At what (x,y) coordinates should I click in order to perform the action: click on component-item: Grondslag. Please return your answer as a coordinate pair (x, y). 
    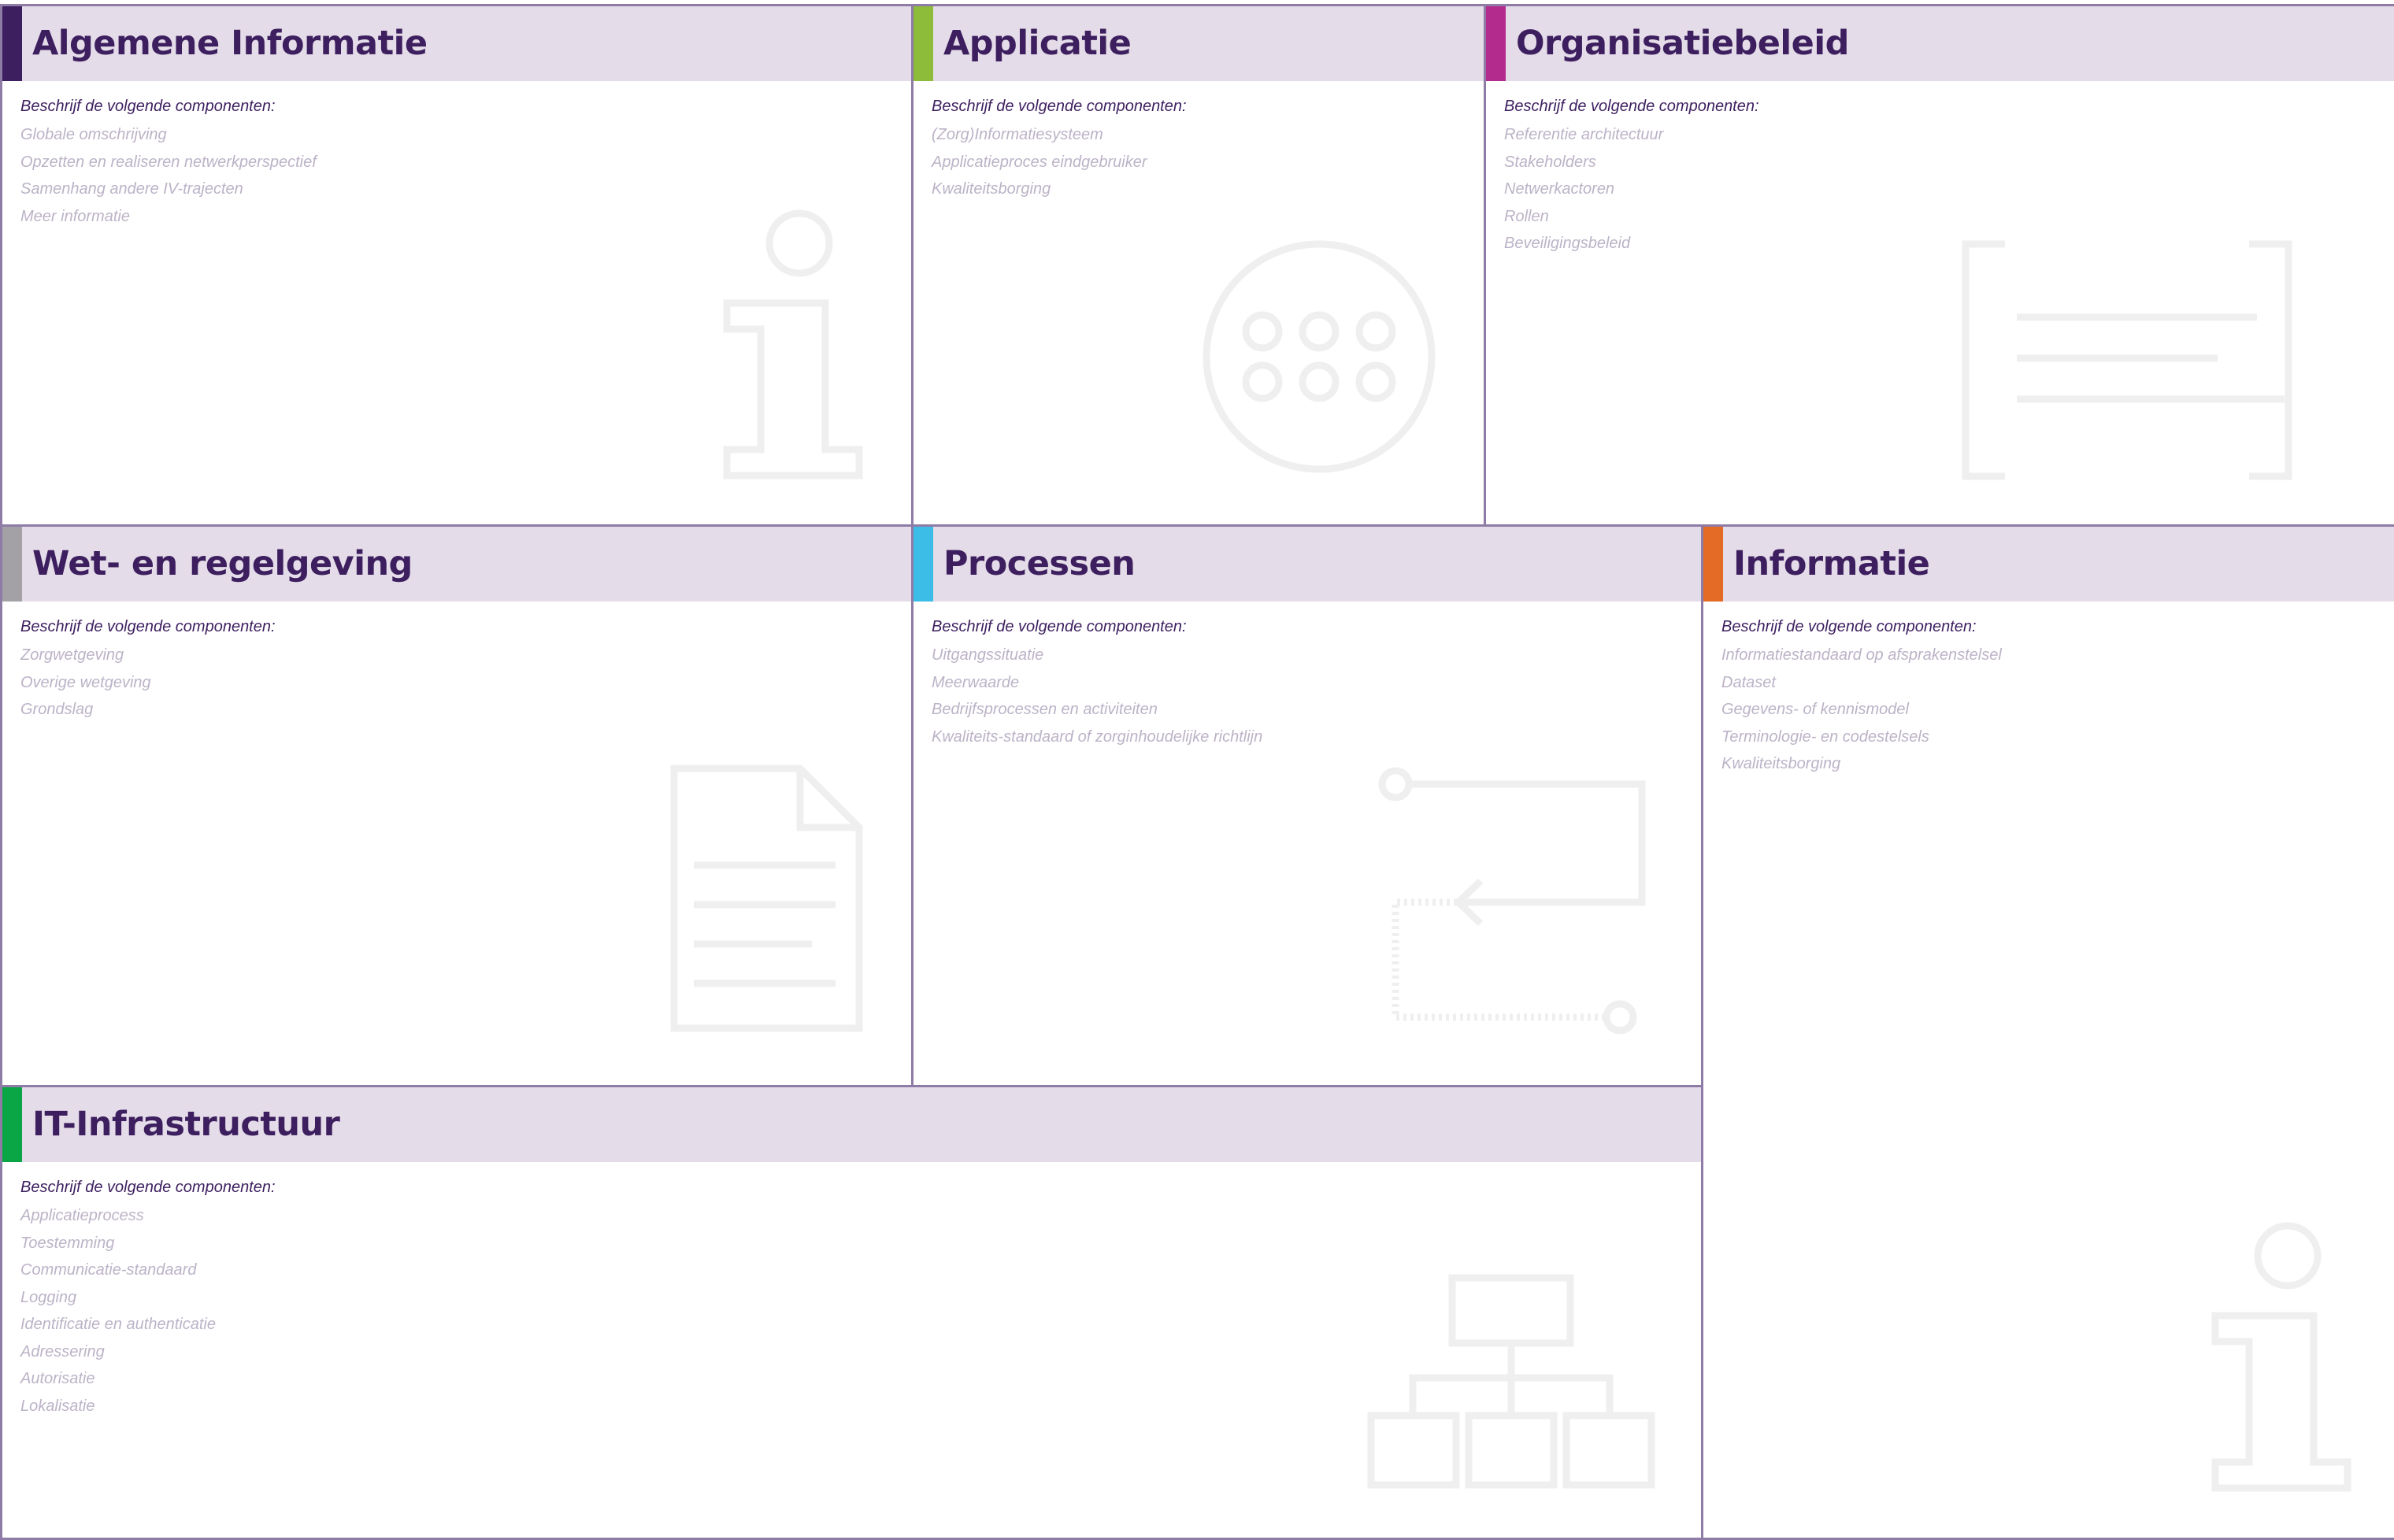
    Looking at the image, I should click on (57, 709).